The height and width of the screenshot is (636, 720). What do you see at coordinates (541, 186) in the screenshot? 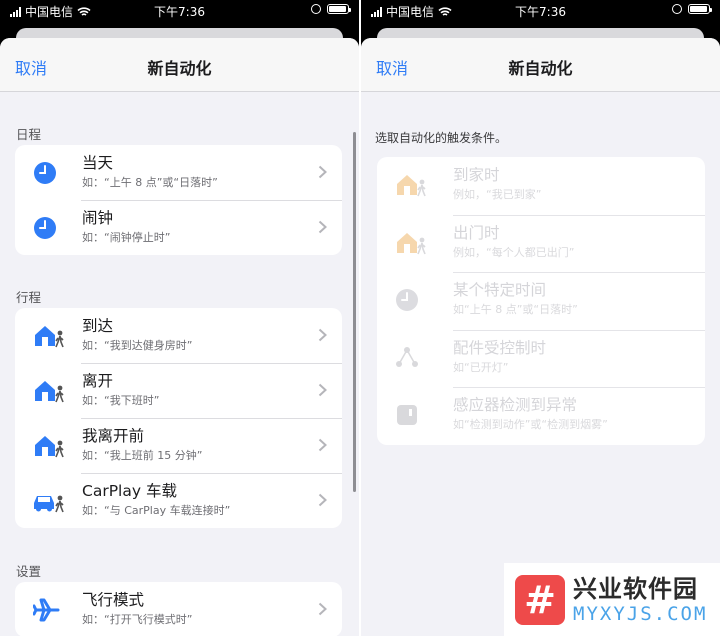
I see `trigger-arrive-home: 到家时例如，“我已到家”` at bounding box center [541, 186].